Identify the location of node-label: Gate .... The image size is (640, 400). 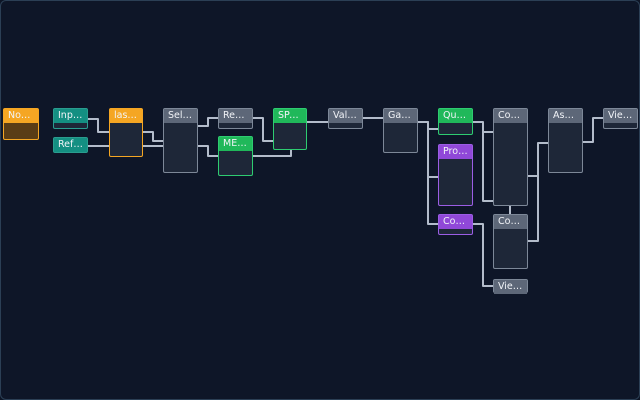
(400, 116).